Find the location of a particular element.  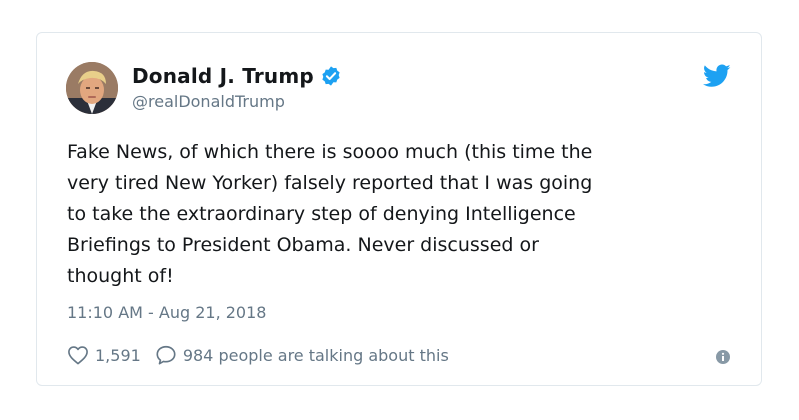

conversation-count: 984 people are talking about this is located at coordinates (315, 355).